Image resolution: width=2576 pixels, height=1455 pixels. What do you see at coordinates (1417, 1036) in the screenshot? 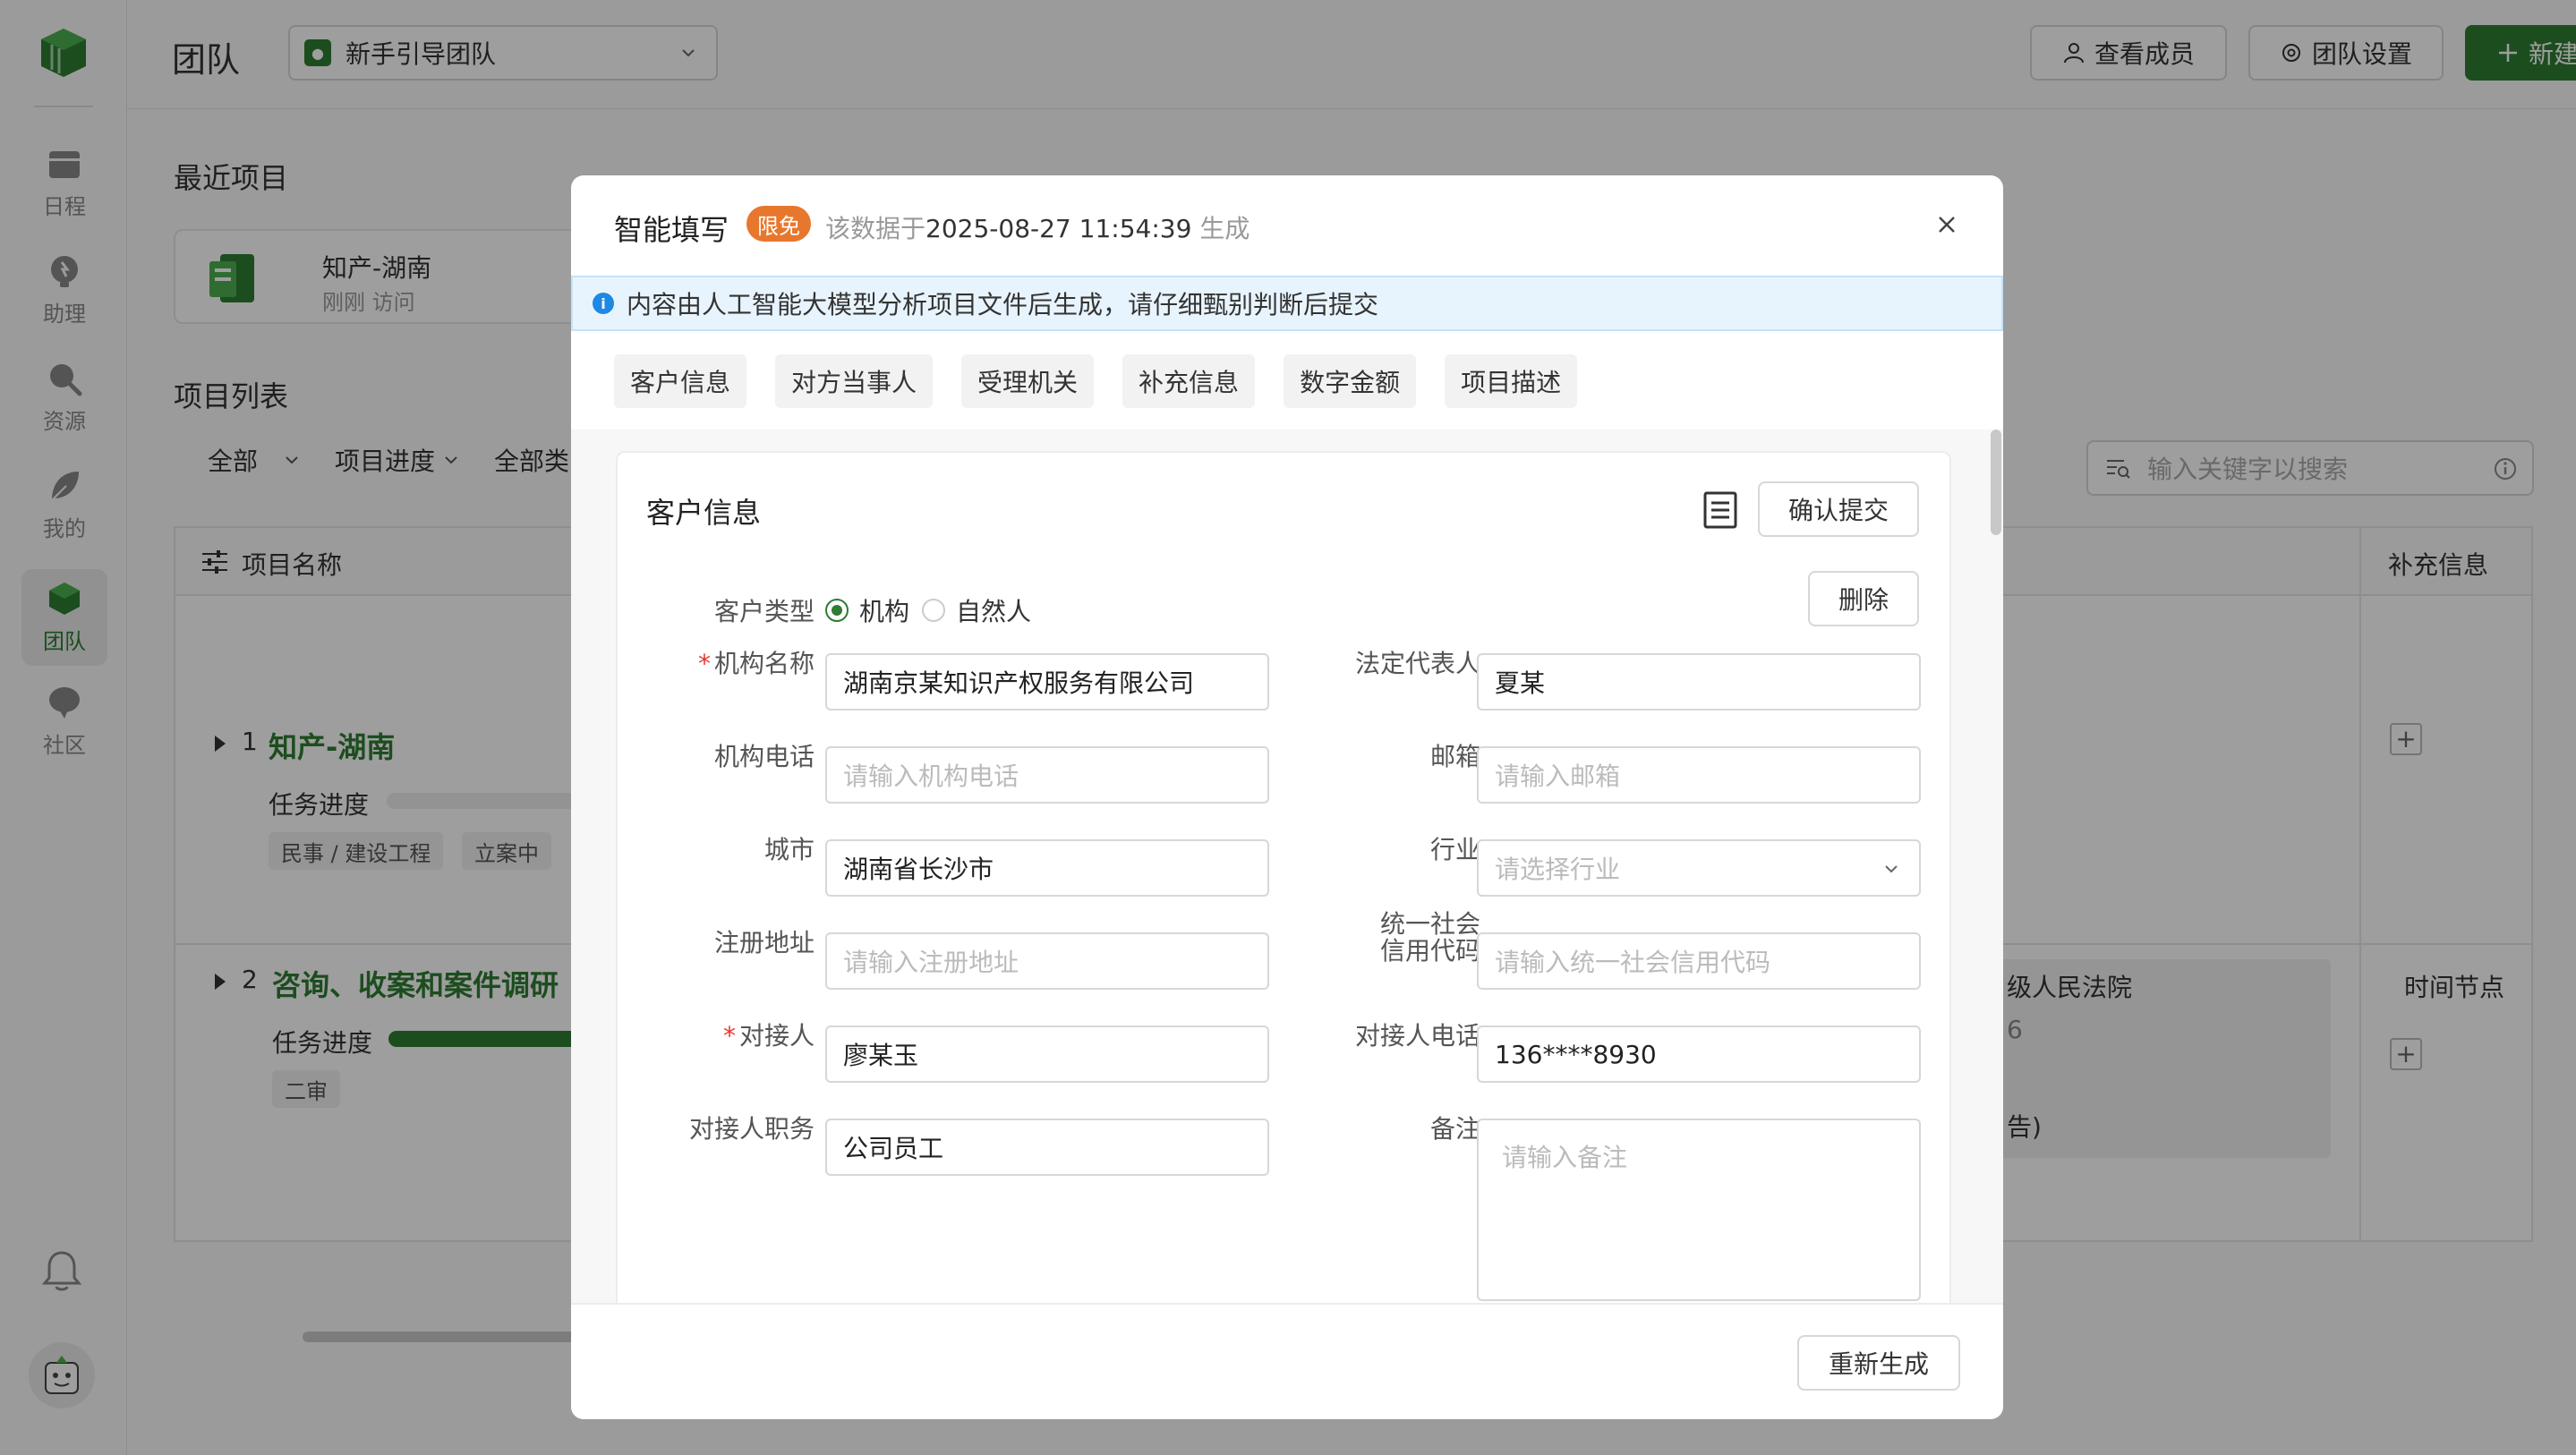
I see `contact-phone-label: 对接人电话` at bounding box center [1417, 1036].